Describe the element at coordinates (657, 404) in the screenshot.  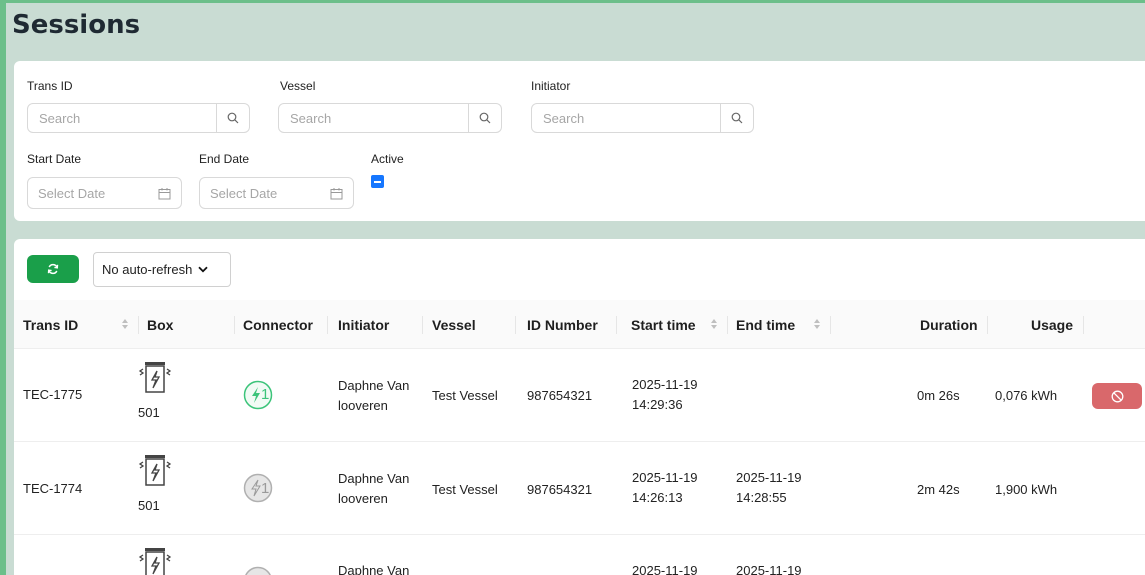
I see `start-time-clock: 14:29:36` at that location.